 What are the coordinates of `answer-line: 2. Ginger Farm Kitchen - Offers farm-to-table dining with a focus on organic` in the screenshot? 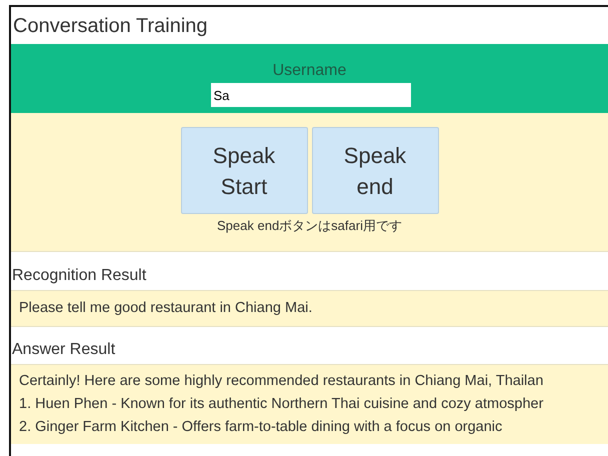 It's located at (260, 427).